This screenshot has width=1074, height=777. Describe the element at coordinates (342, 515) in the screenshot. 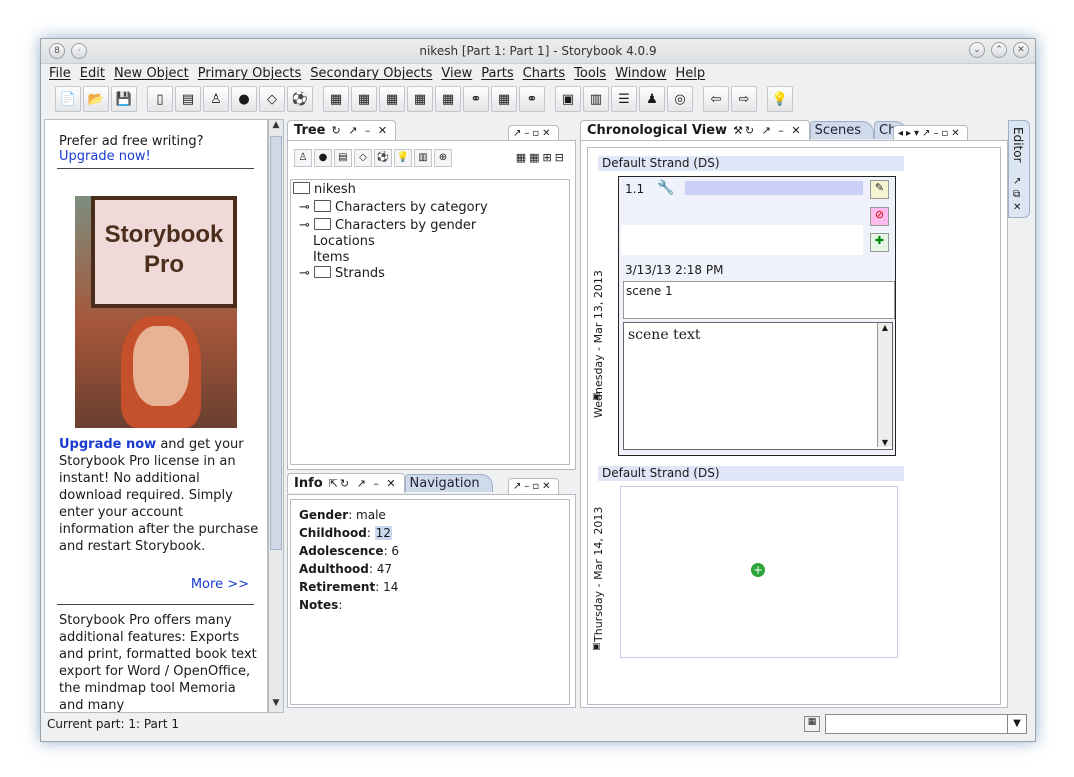

I see `info-gender: Gender: male` at that location.